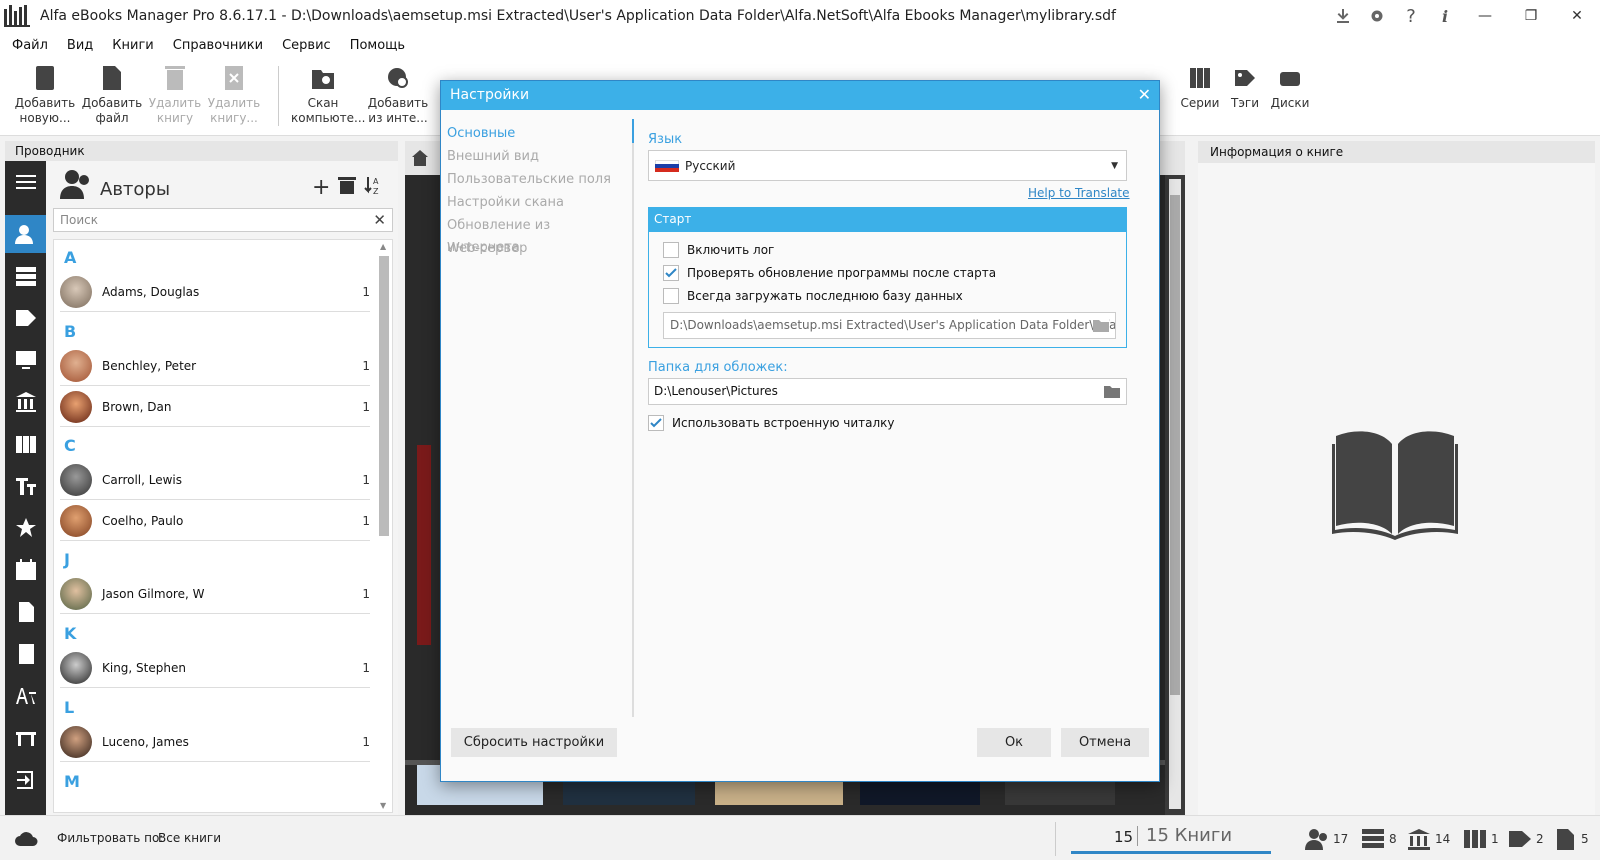  Describe the element at coordinates (424, 545) in the screenshot. I see `book-cover` at that location.